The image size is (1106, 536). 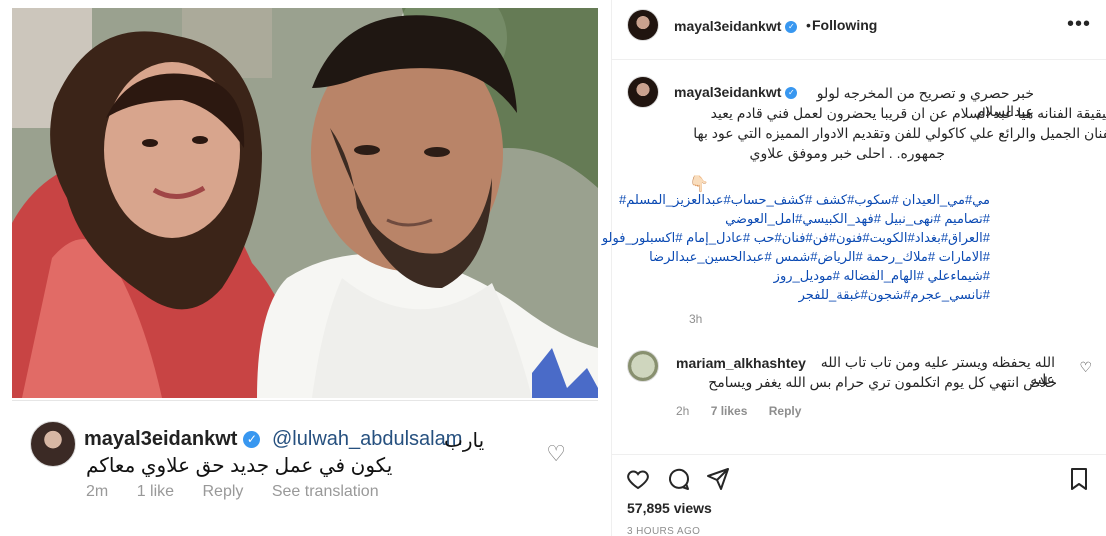 I want to click on embedded-comment-meta: 2m 1 like Reply See translation, so click(x=244, y=492).